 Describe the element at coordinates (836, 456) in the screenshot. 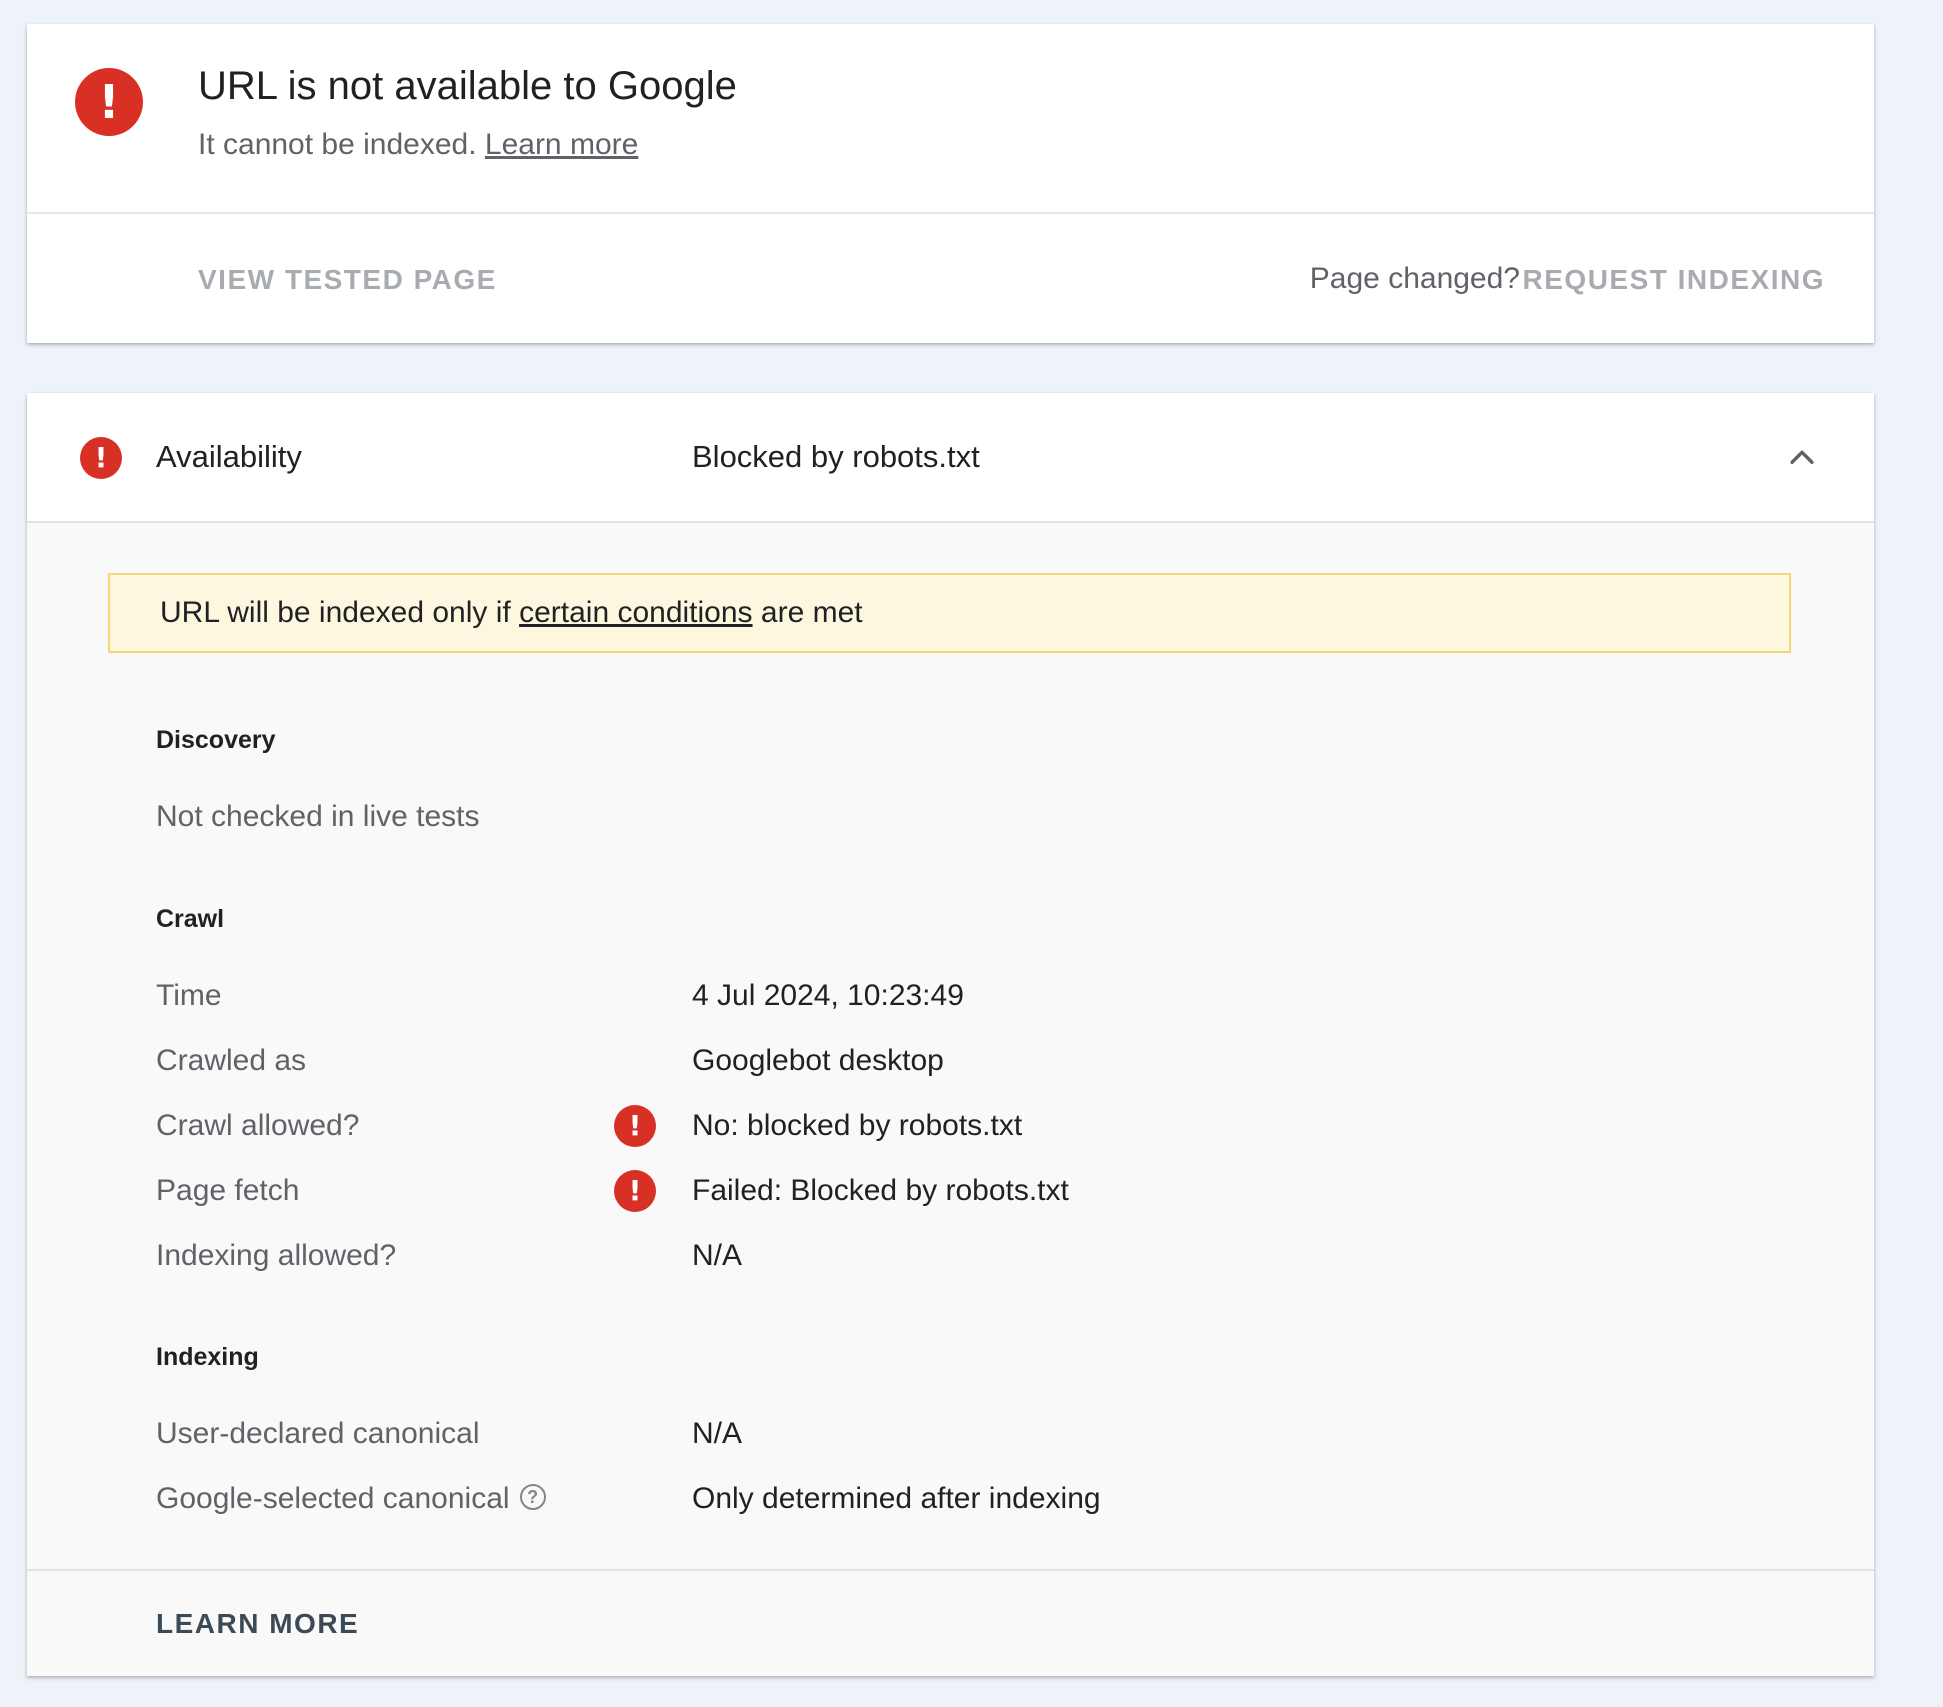

I see `availability-value: Blocked by robots.txt` at that location.